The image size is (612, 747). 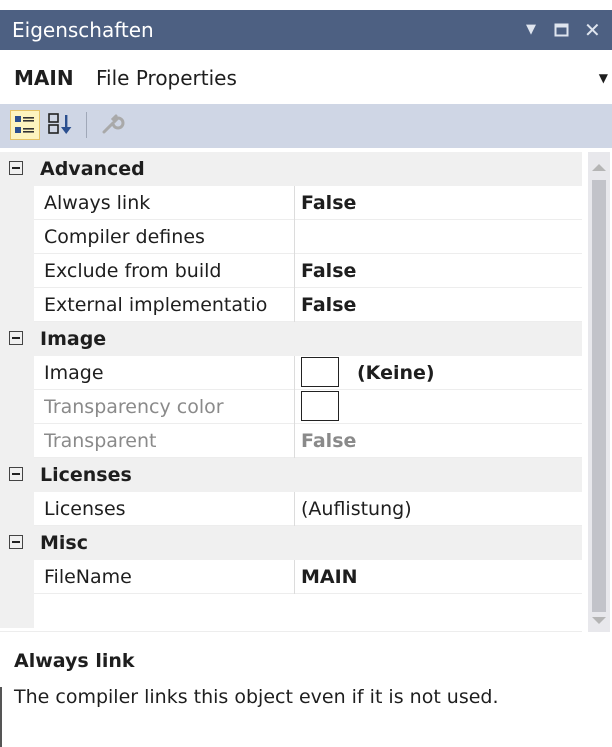 What do you see at coordinates (603, 78) in the screenshot?
I see `object-dropdown-icon: ▼` at bounding box center [603, 78].